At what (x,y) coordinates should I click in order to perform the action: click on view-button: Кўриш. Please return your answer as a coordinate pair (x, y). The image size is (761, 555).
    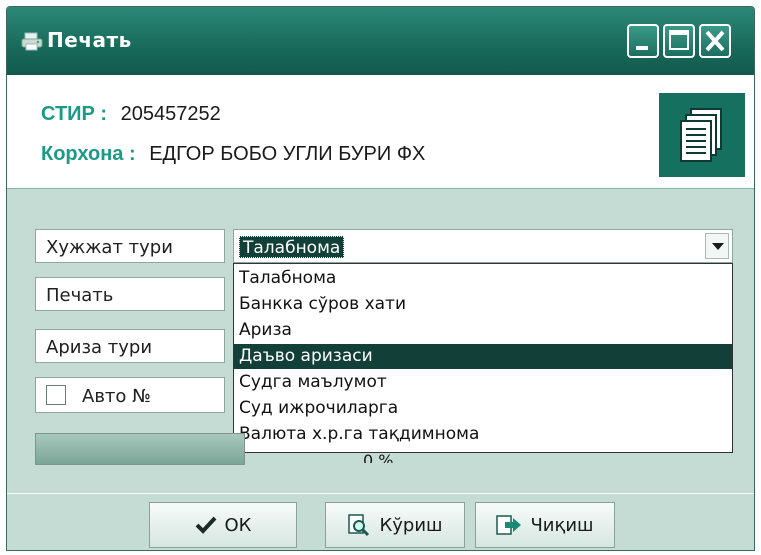
    Looking at the image, I should click on (395, 525).